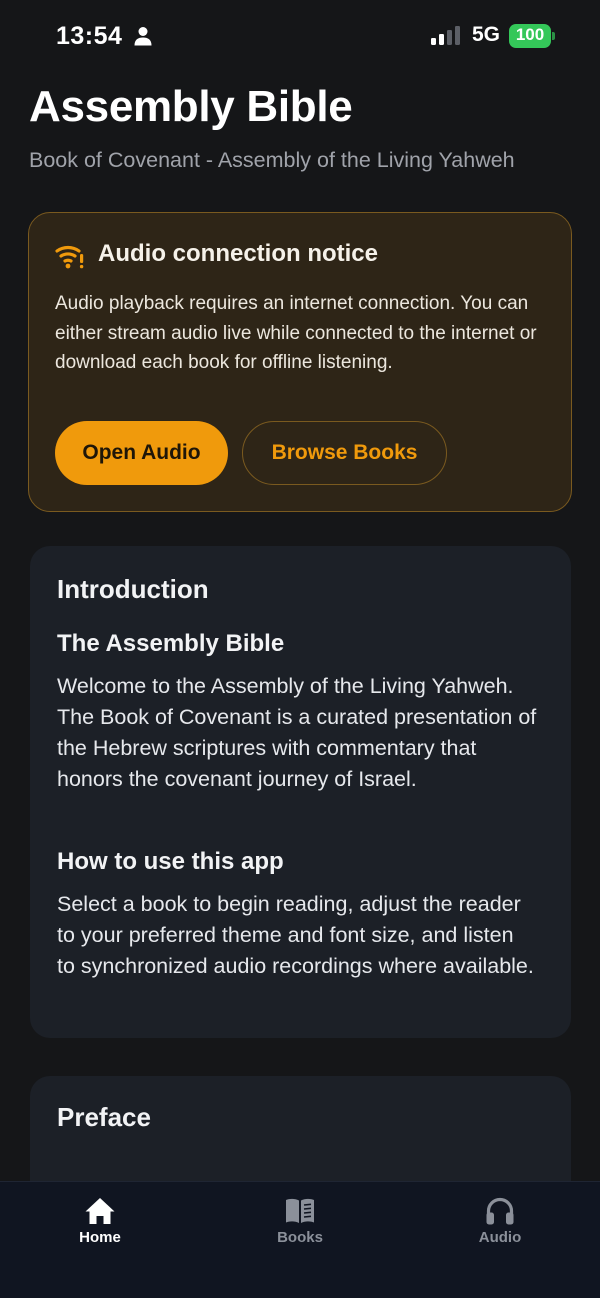 The width and height of the screenshot is (600, 1298). I want to click on headphones-icon, so click(500, 1211).